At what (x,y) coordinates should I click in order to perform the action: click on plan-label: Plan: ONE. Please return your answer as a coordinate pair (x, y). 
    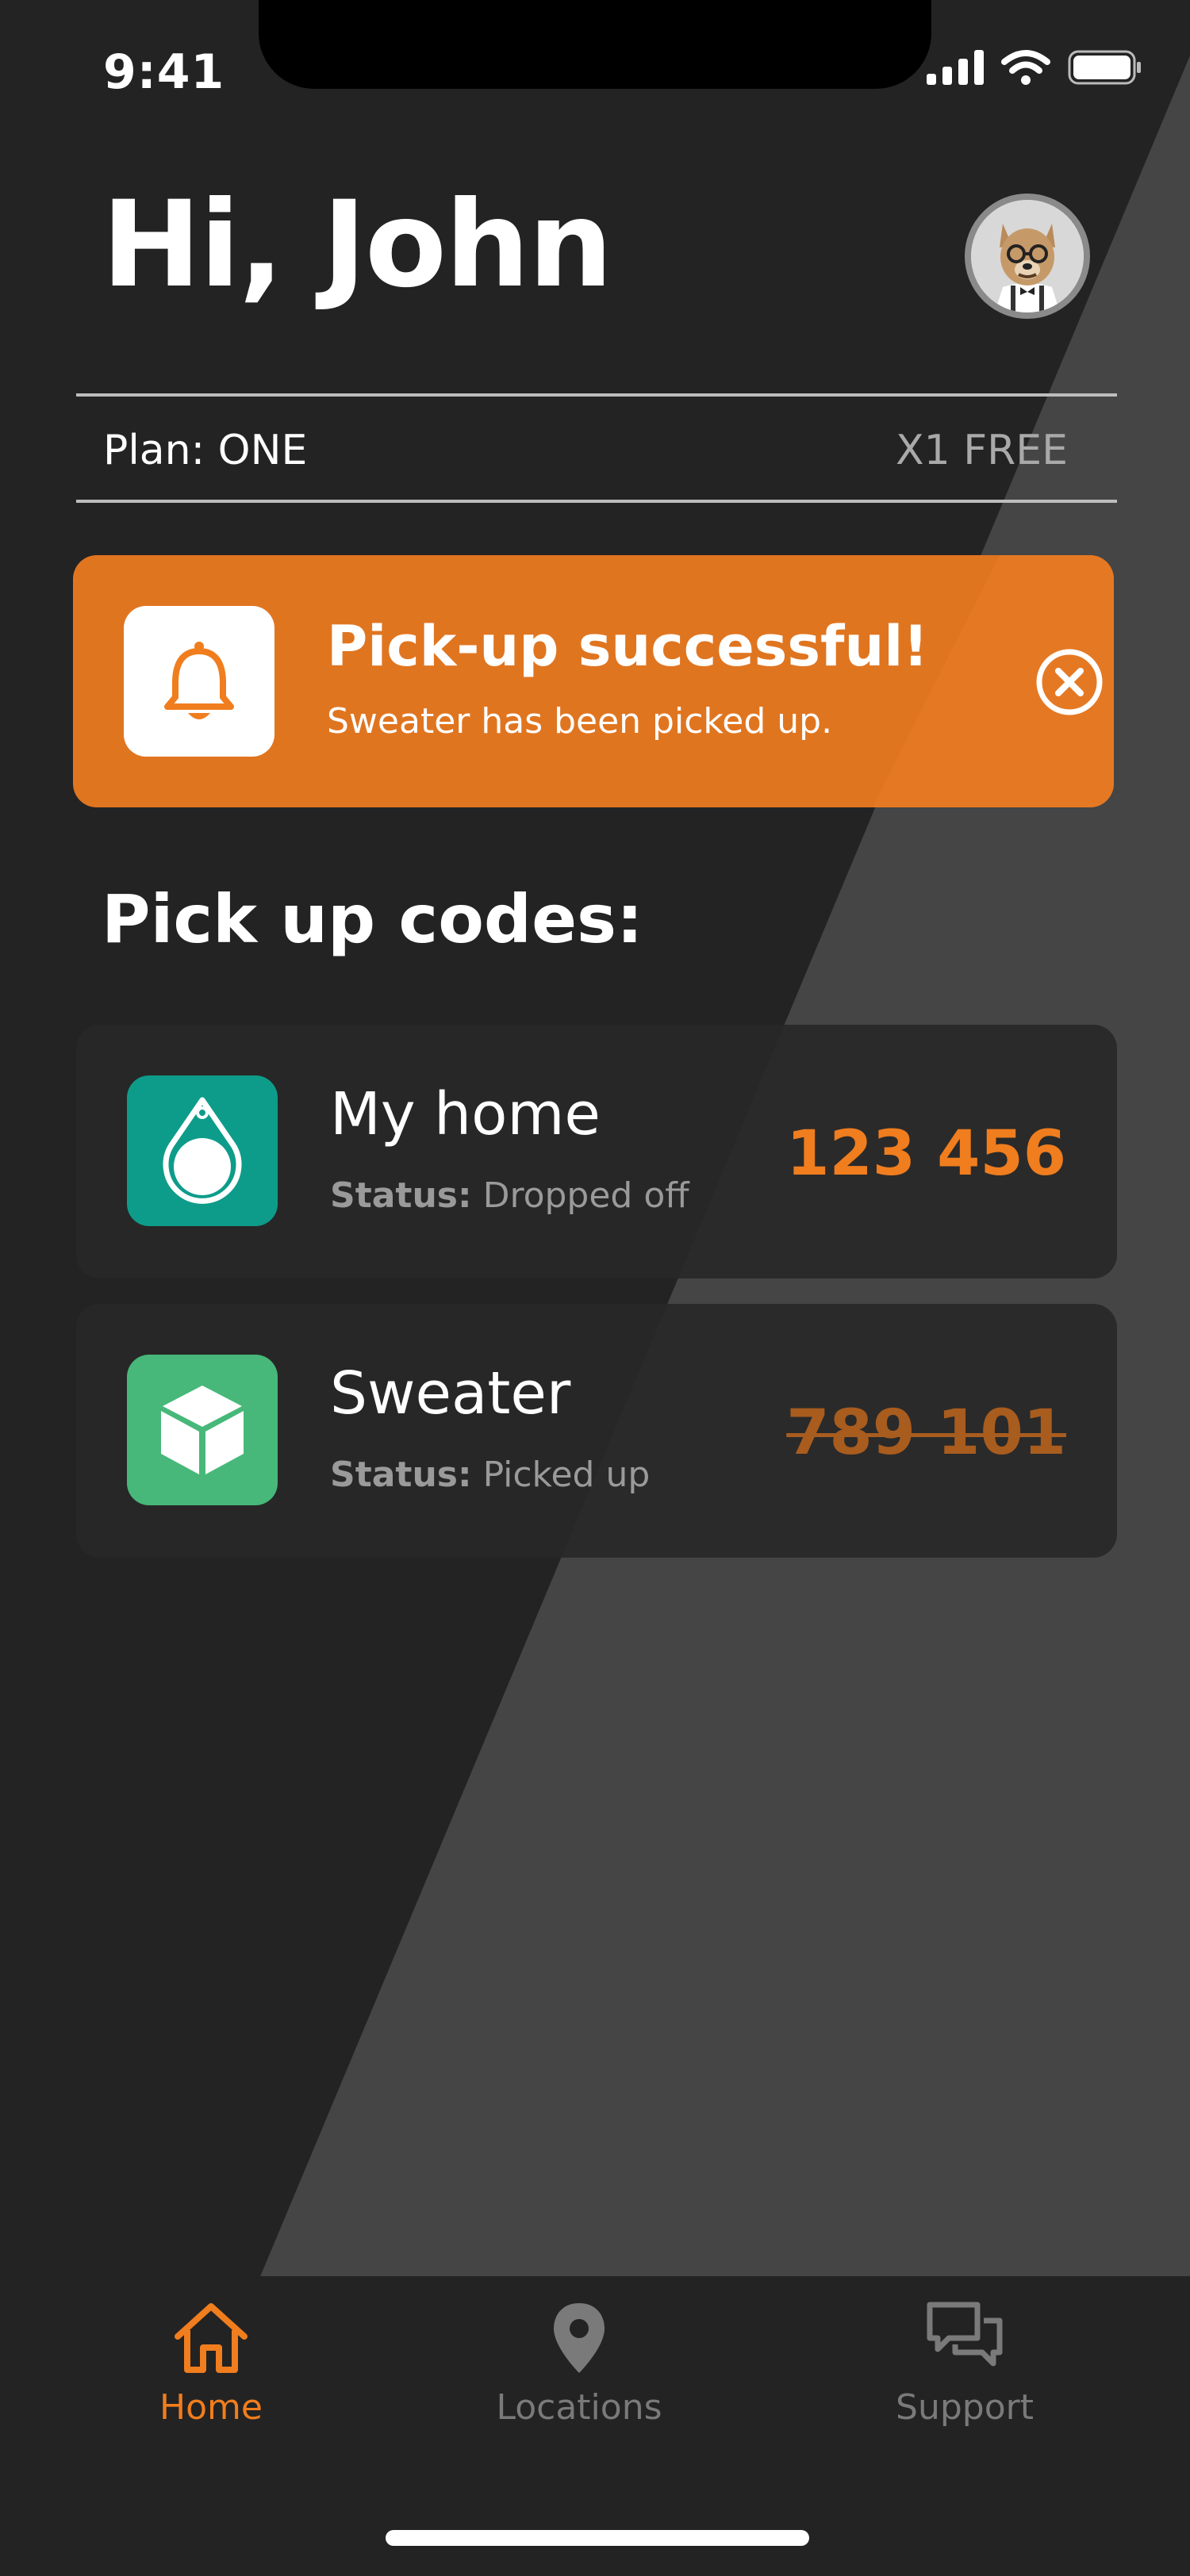
    Looking at the image, I should click on (205, 450).